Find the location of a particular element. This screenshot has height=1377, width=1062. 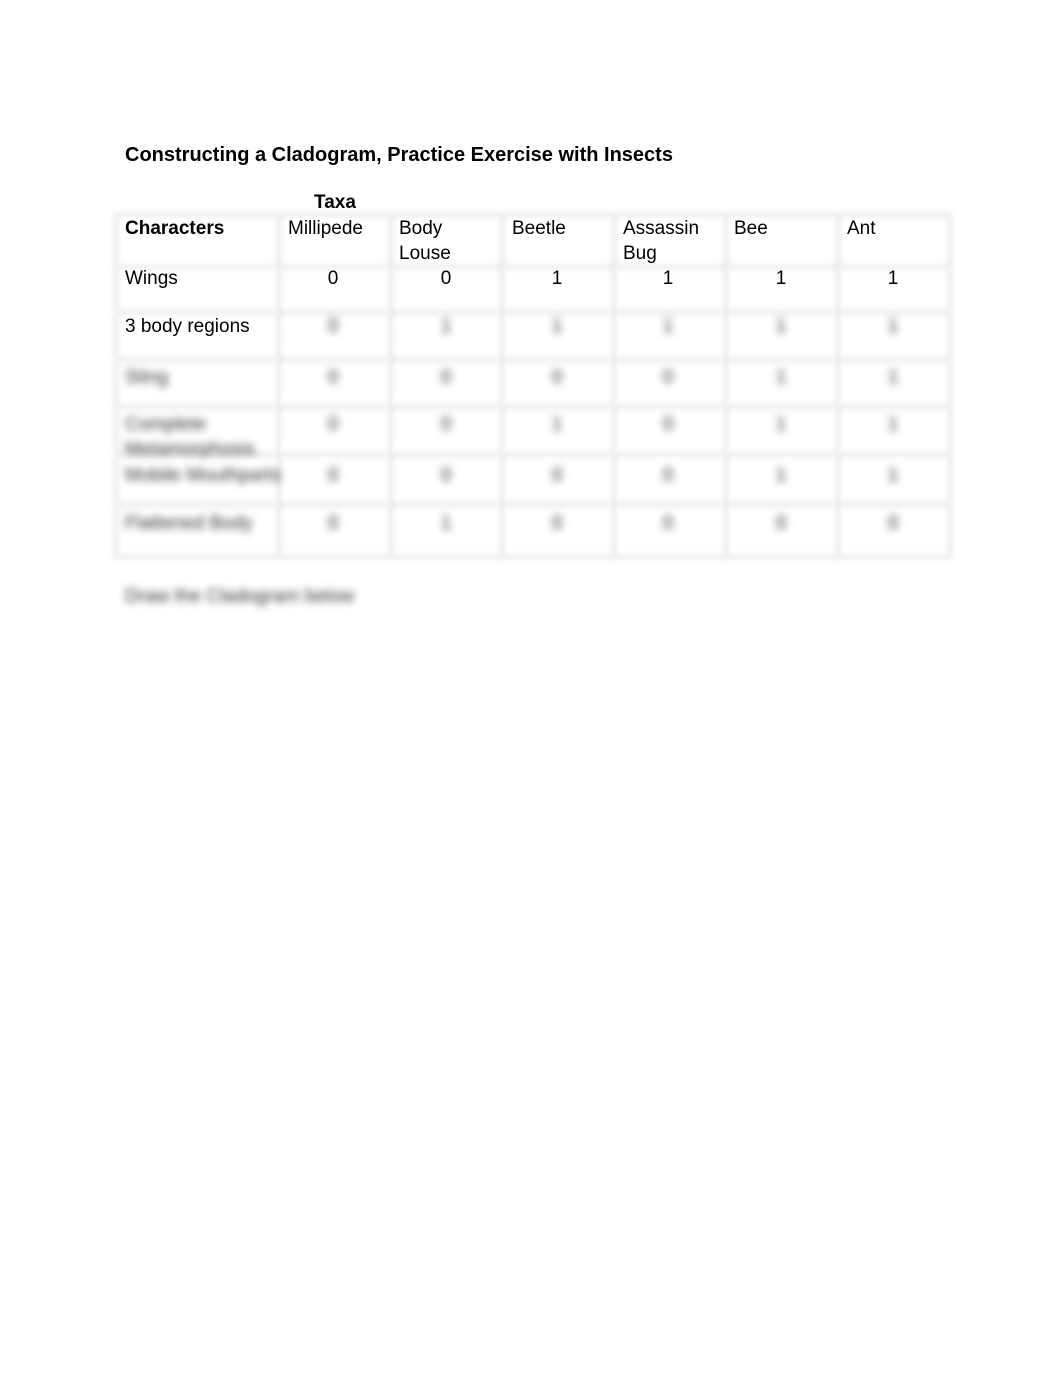

character-label: Wings is located at coordinates (151, 278).